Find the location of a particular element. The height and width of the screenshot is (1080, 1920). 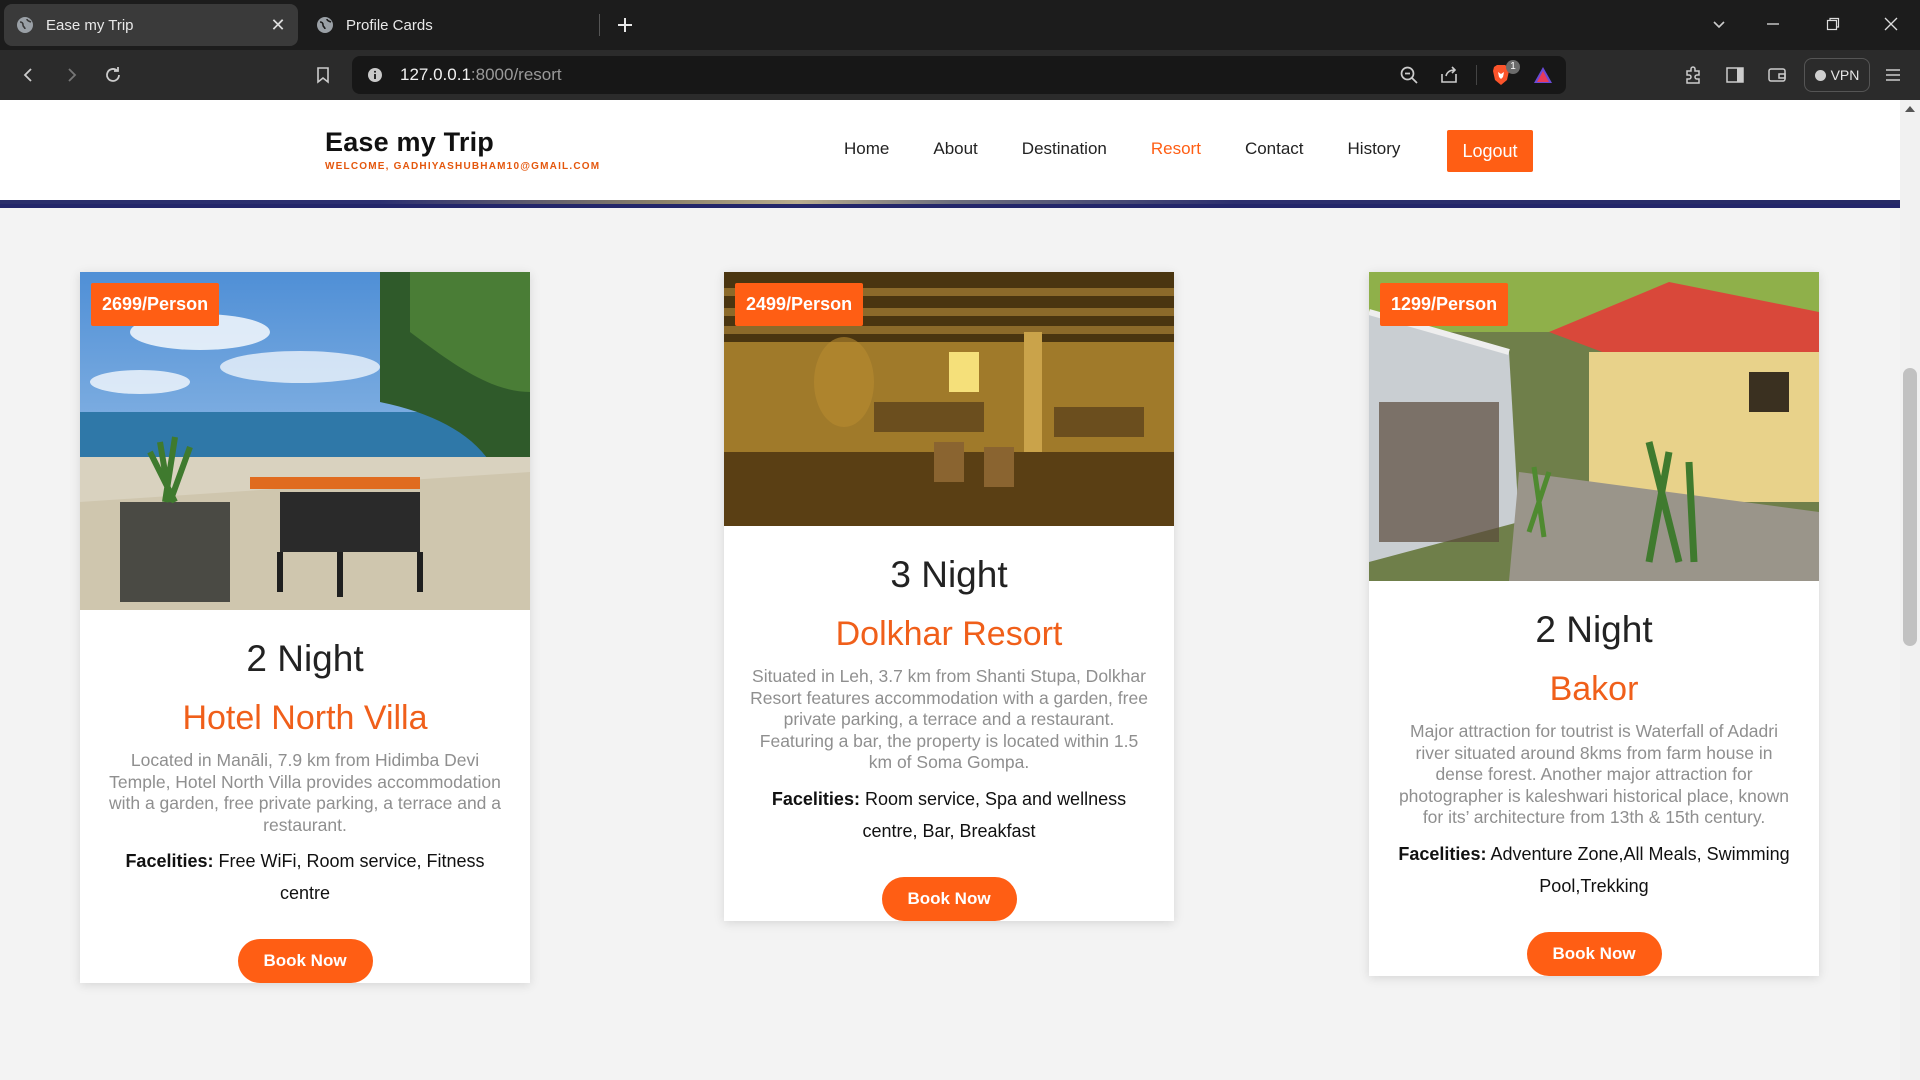

tab-search-button is located at coordinates (1719, 24).